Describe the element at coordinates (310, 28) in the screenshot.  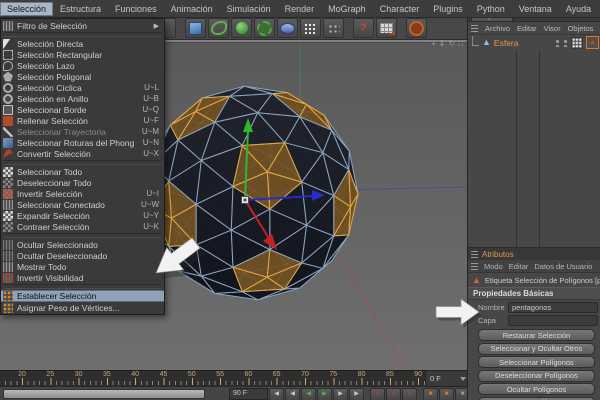
I see `toolbar-particles-icon` at that location.